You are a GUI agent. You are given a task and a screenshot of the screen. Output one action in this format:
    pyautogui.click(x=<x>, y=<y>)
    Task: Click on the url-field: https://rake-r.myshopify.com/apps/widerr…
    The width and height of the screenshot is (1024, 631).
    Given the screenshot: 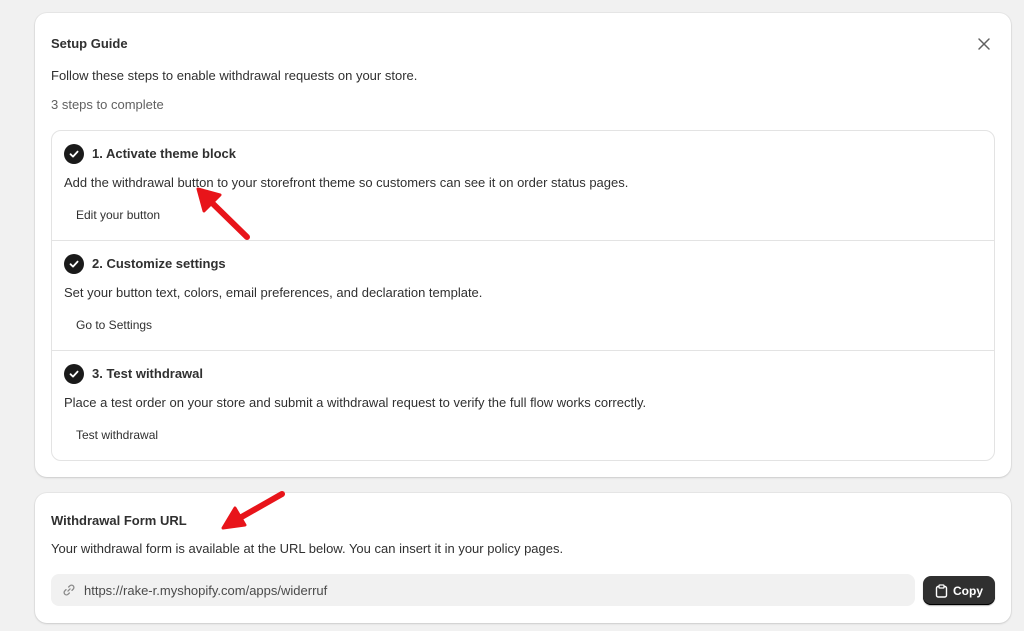 What is the action you would take?
    pyautogui.click(x=483, y=590)
    